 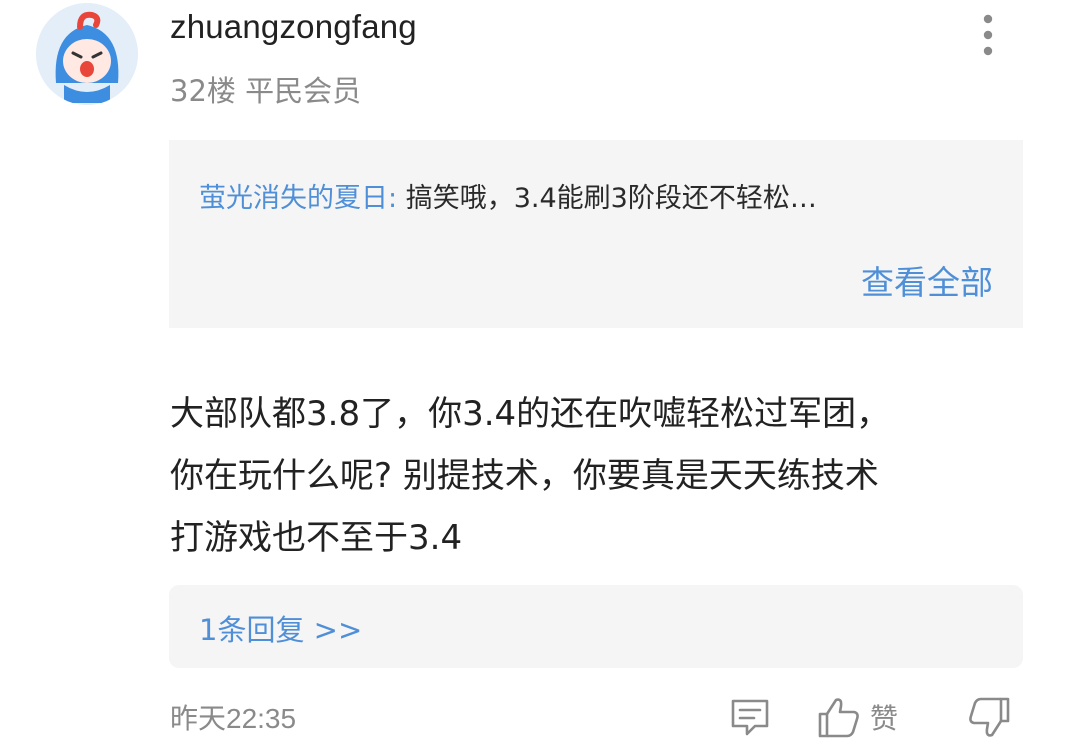 What do you see at coordinates (884, 718) in the screenshot?
I see `like-label: 赞` at bounding box center [884, 718].